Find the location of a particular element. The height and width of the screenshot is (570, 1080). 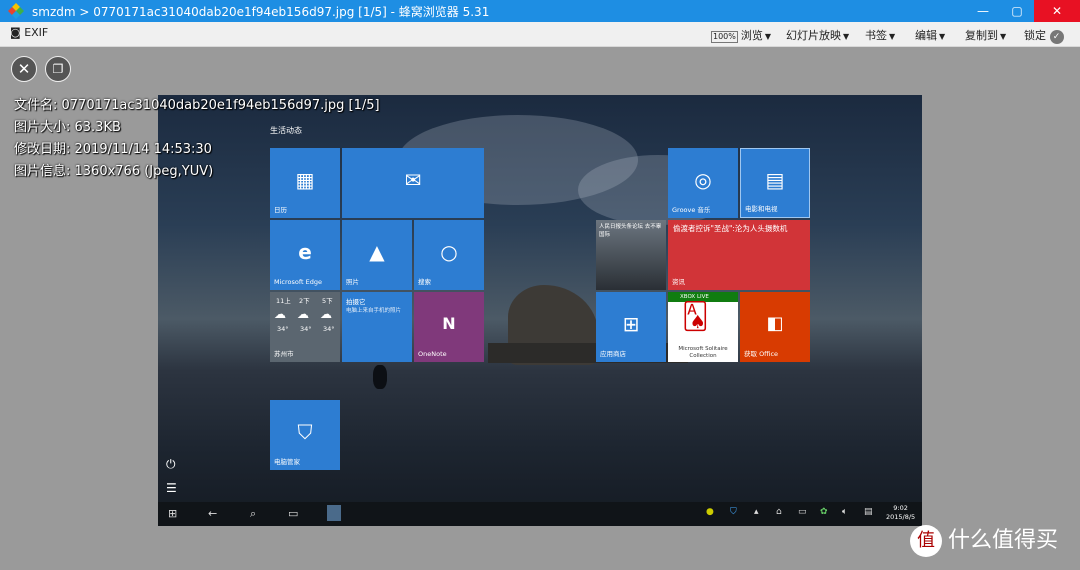

shield-icon: ⛉ is located at coordinates (305, 431).